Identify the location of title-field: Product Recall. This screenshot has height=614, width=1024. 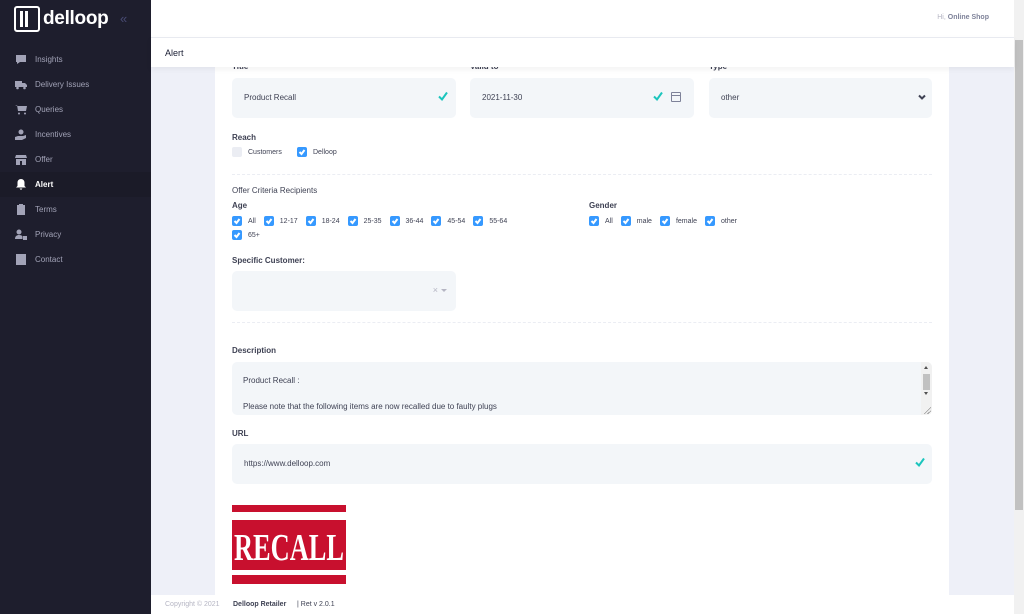
(344, 98).